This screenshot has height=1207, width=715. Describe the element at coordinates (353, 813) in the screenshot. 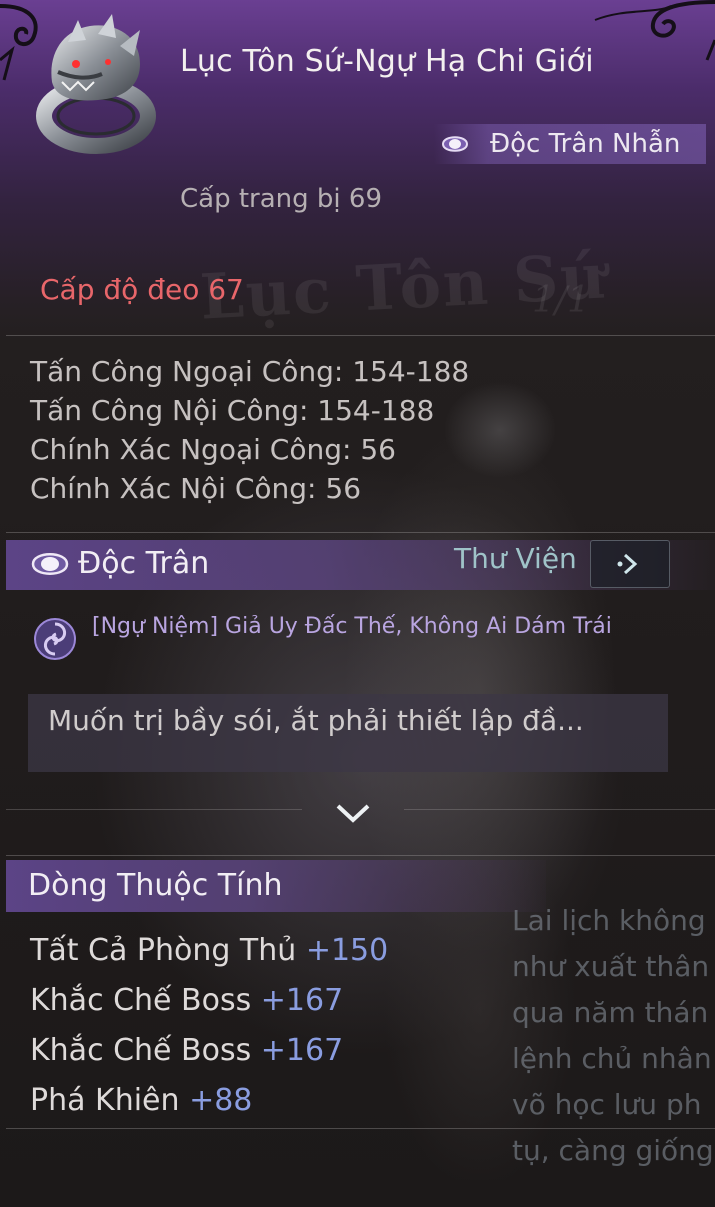

I see `expand-chevron-icon` at that location.